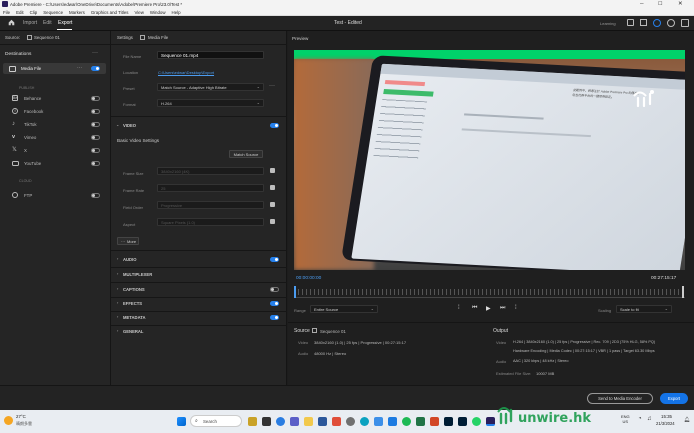 This screenshot has width=694, height=433. I want to click on menu-graphics: Graphics and Titles, so click(110, 12).